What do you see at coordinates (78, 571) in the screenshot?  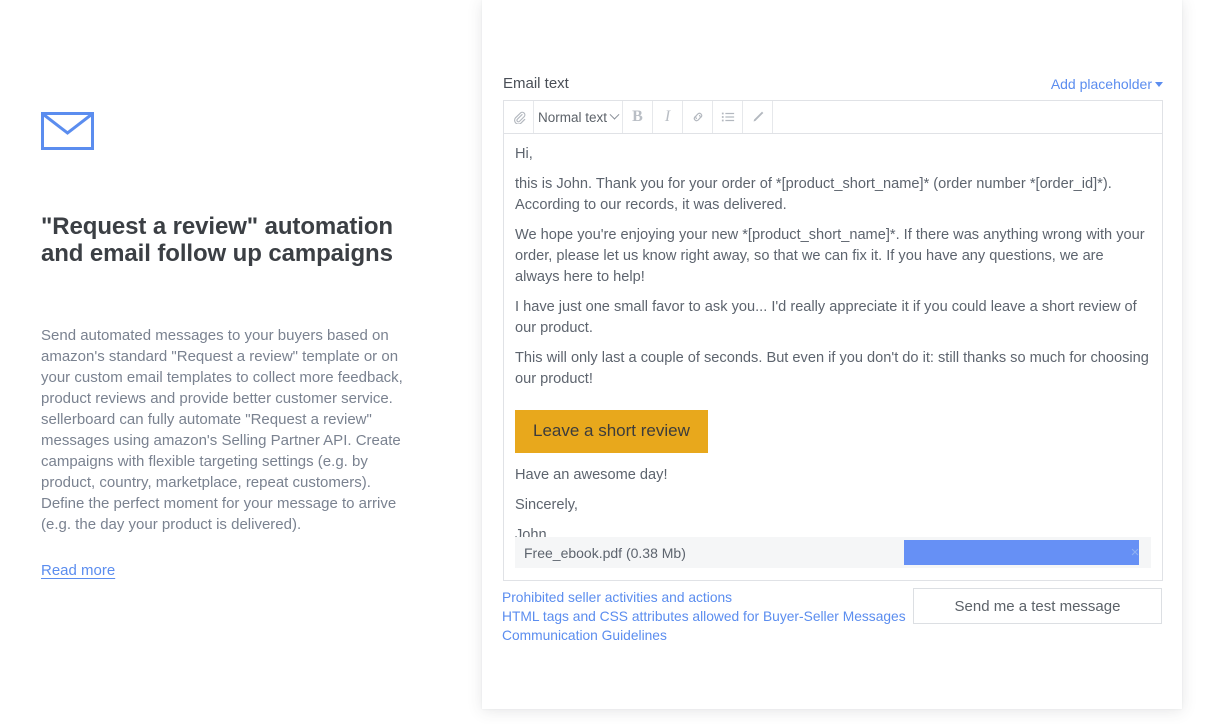 I see `read-more-link: Read more` at bounding box center [78, 571].